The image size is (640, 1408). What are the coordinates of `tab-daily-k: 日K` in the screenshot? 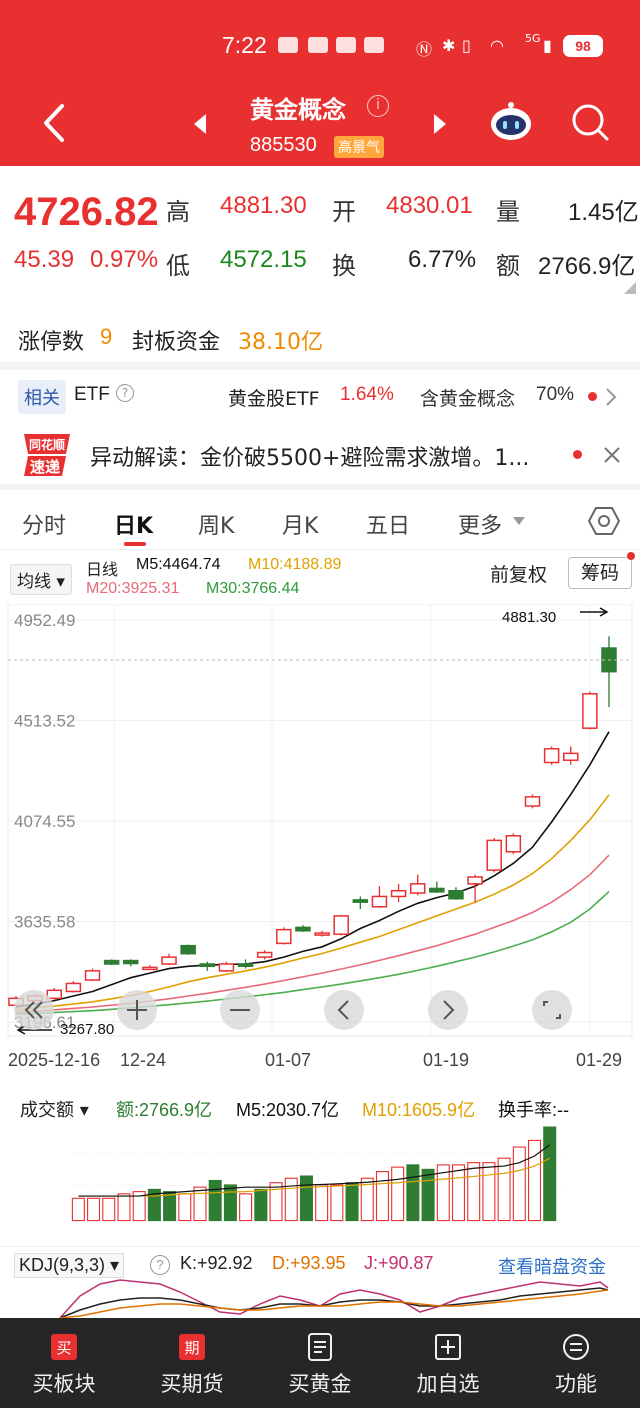 It's located at (133, 524).